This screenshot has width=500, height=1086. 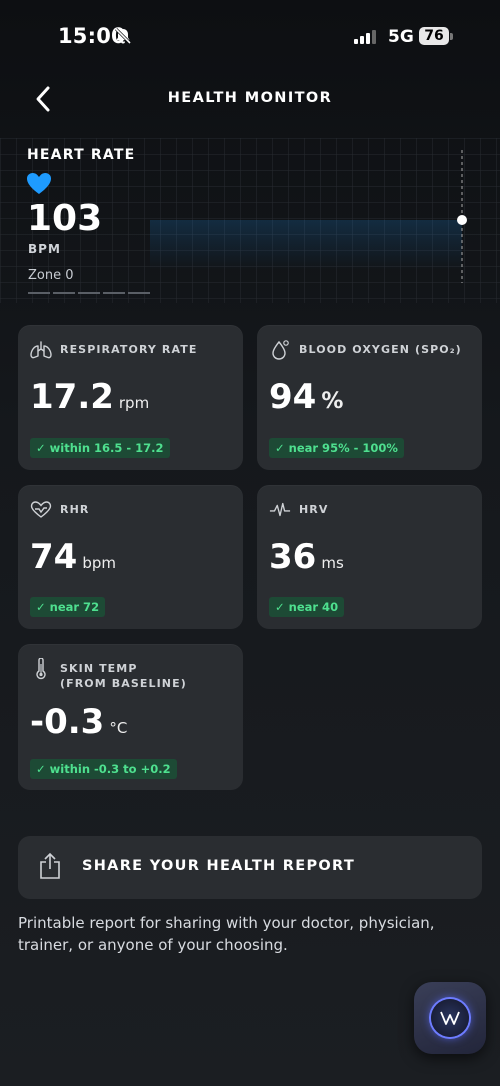 What do you see at coordinates (103, 769) in the screenshot?
I see `status-badge: ✓ within -0.3 to +0.2` at bounding box center [103, 769].